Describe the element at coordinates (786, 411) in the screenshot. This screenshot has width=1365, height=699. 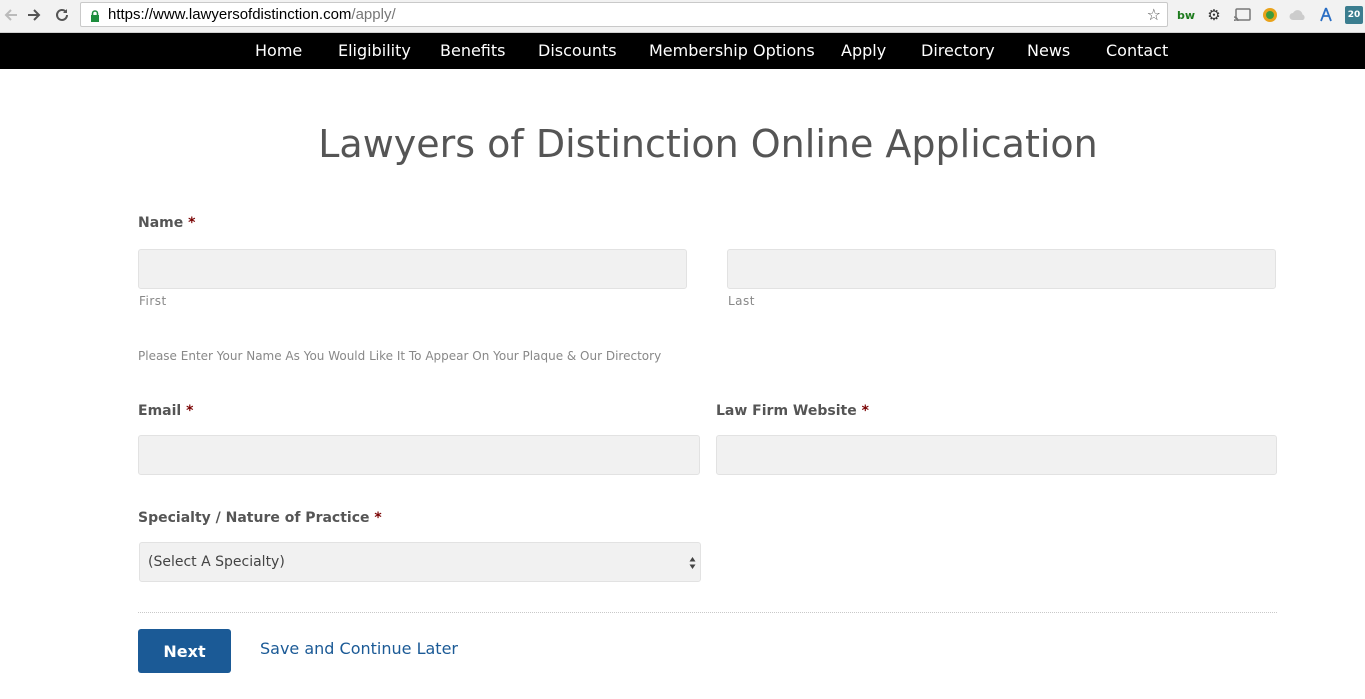
I see `website-label-text: Law Firm Website` at that location.